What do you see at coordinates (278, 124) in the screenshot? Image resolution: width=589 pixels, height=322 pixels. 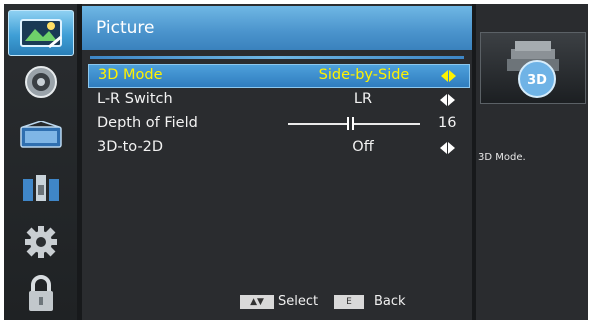 I see `menu-item-depth-of-field: Depth of Field 16` at bounding box center [278, 124].